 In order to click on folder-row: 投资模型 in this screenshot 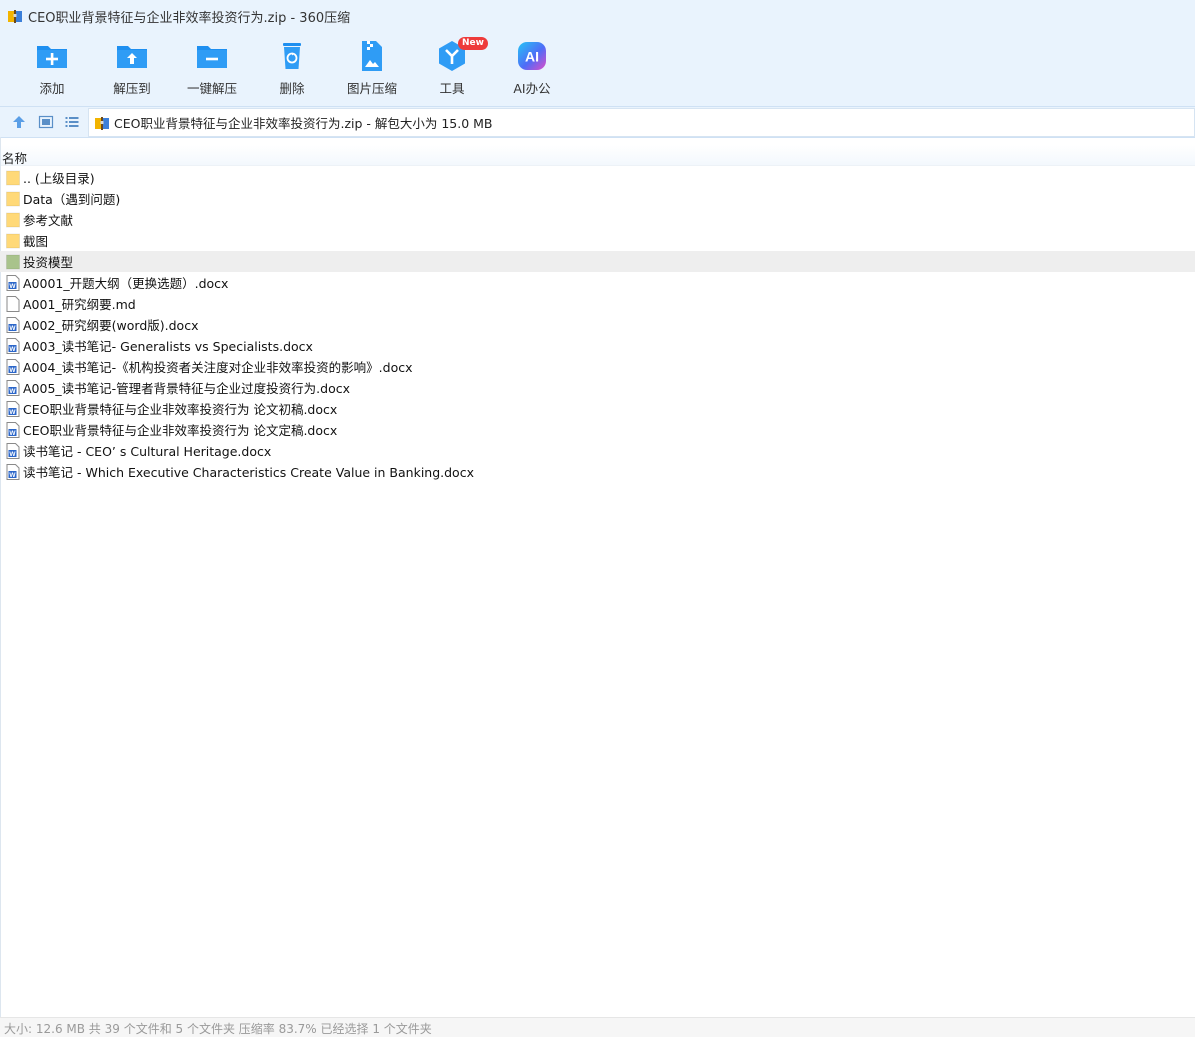, I will do `click(597, 261)`.